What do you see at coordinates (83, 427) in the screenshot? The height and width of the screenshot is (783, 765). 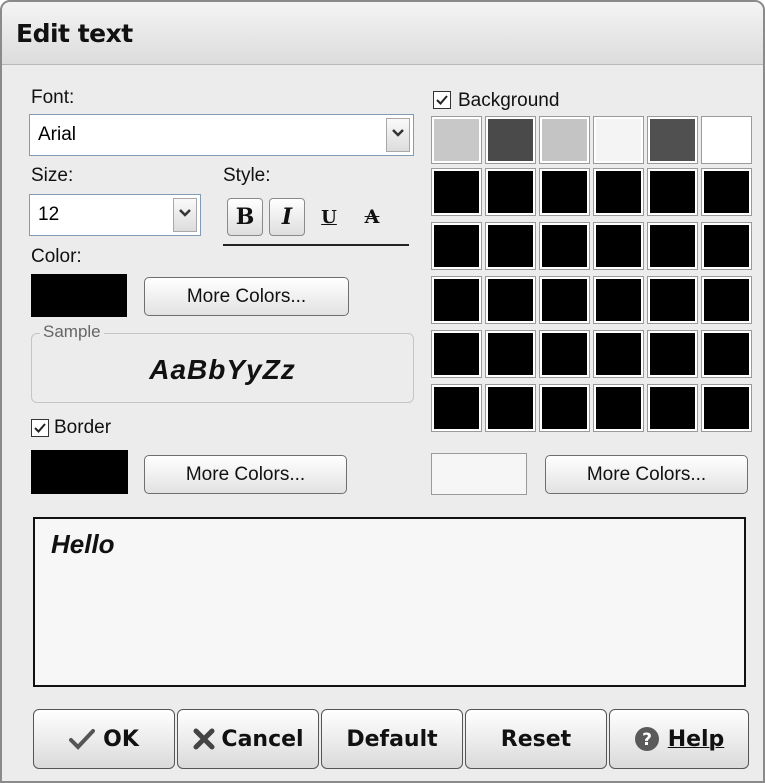 I see `border-label: Border` at bounding box center [83, 427].